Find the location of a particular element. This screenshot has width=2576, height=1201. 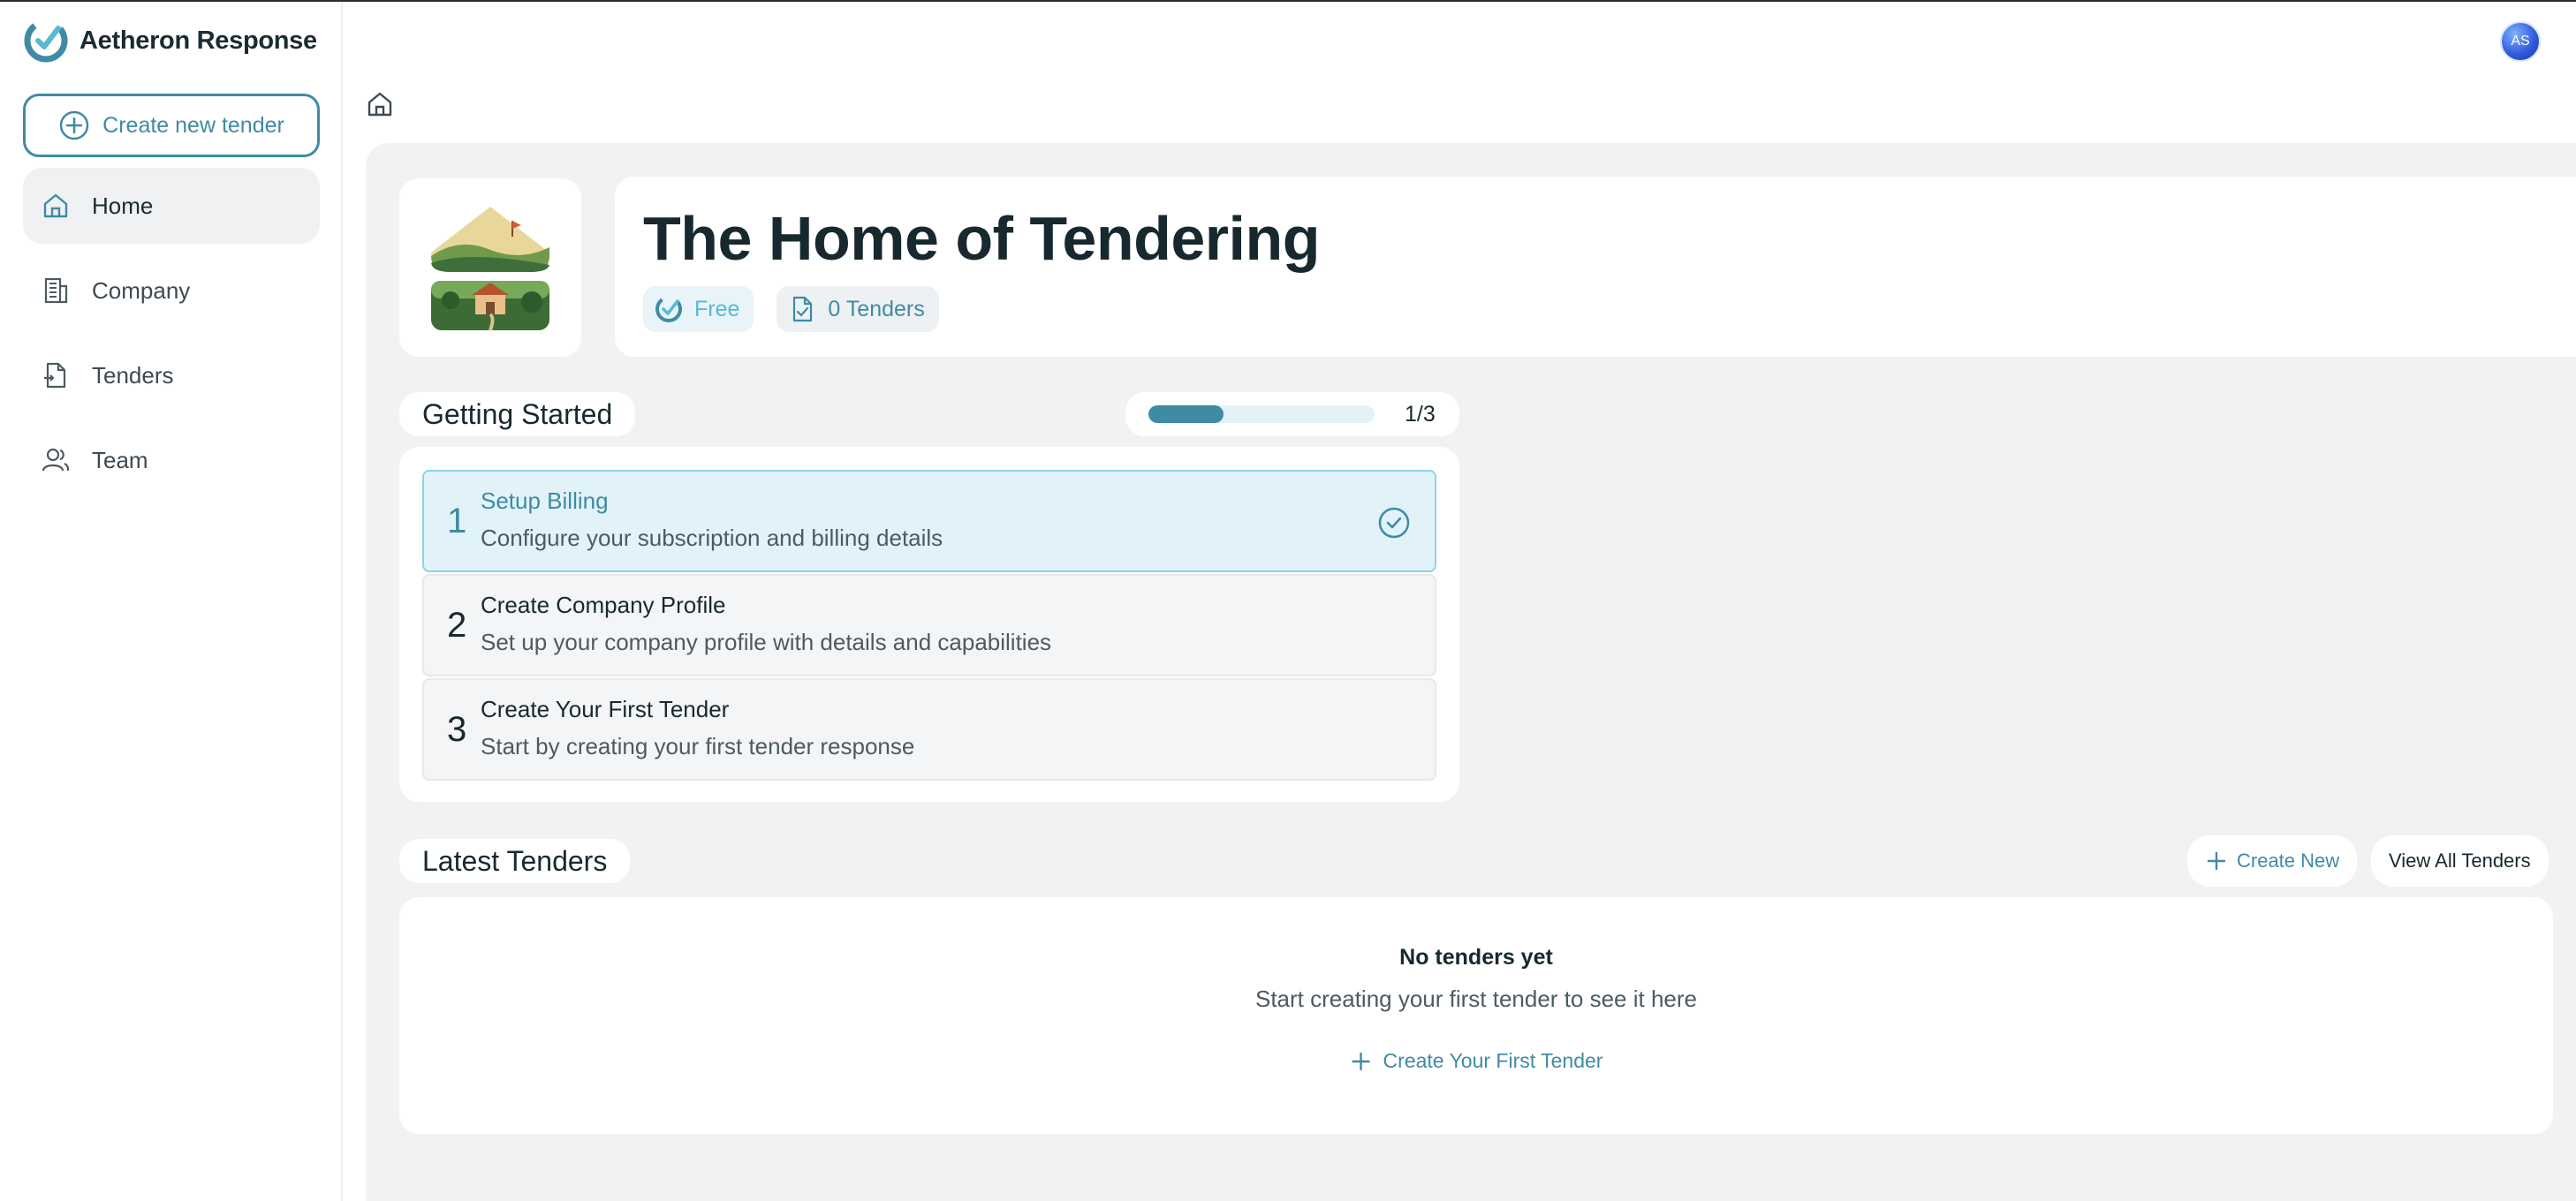

logo-check-icon is located at coordinates (46, 41).